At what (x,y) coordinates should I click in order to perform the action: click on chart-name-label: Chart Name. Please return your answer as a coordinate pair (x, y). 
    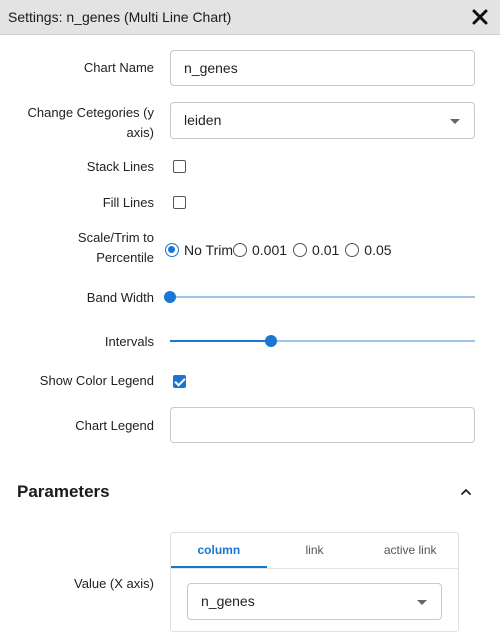
    Looking at the image, I should click on (118, 67).